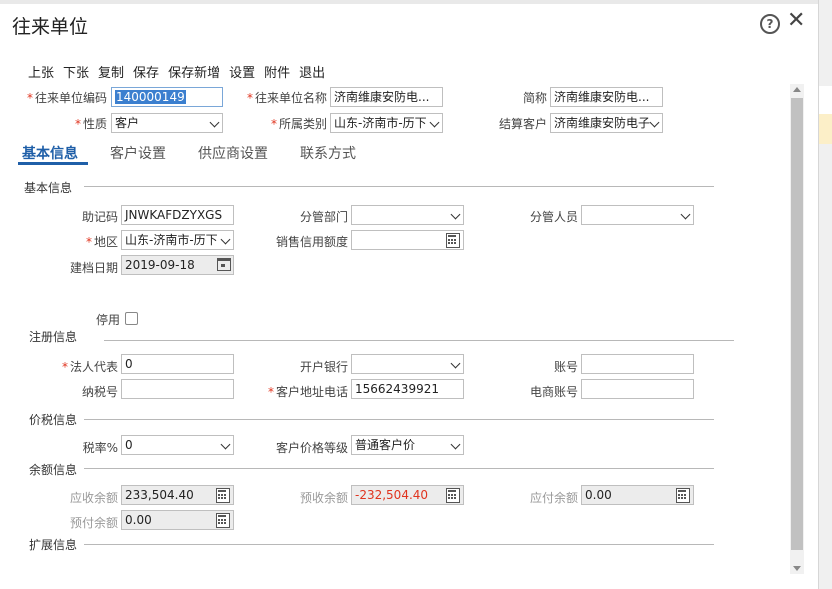 Image resolution: width=832 pixels, height=589 pixels. Describe the element at coordinates (323, 498) in the screenshot. I see `prereceived-label: 预收余额` at that location.